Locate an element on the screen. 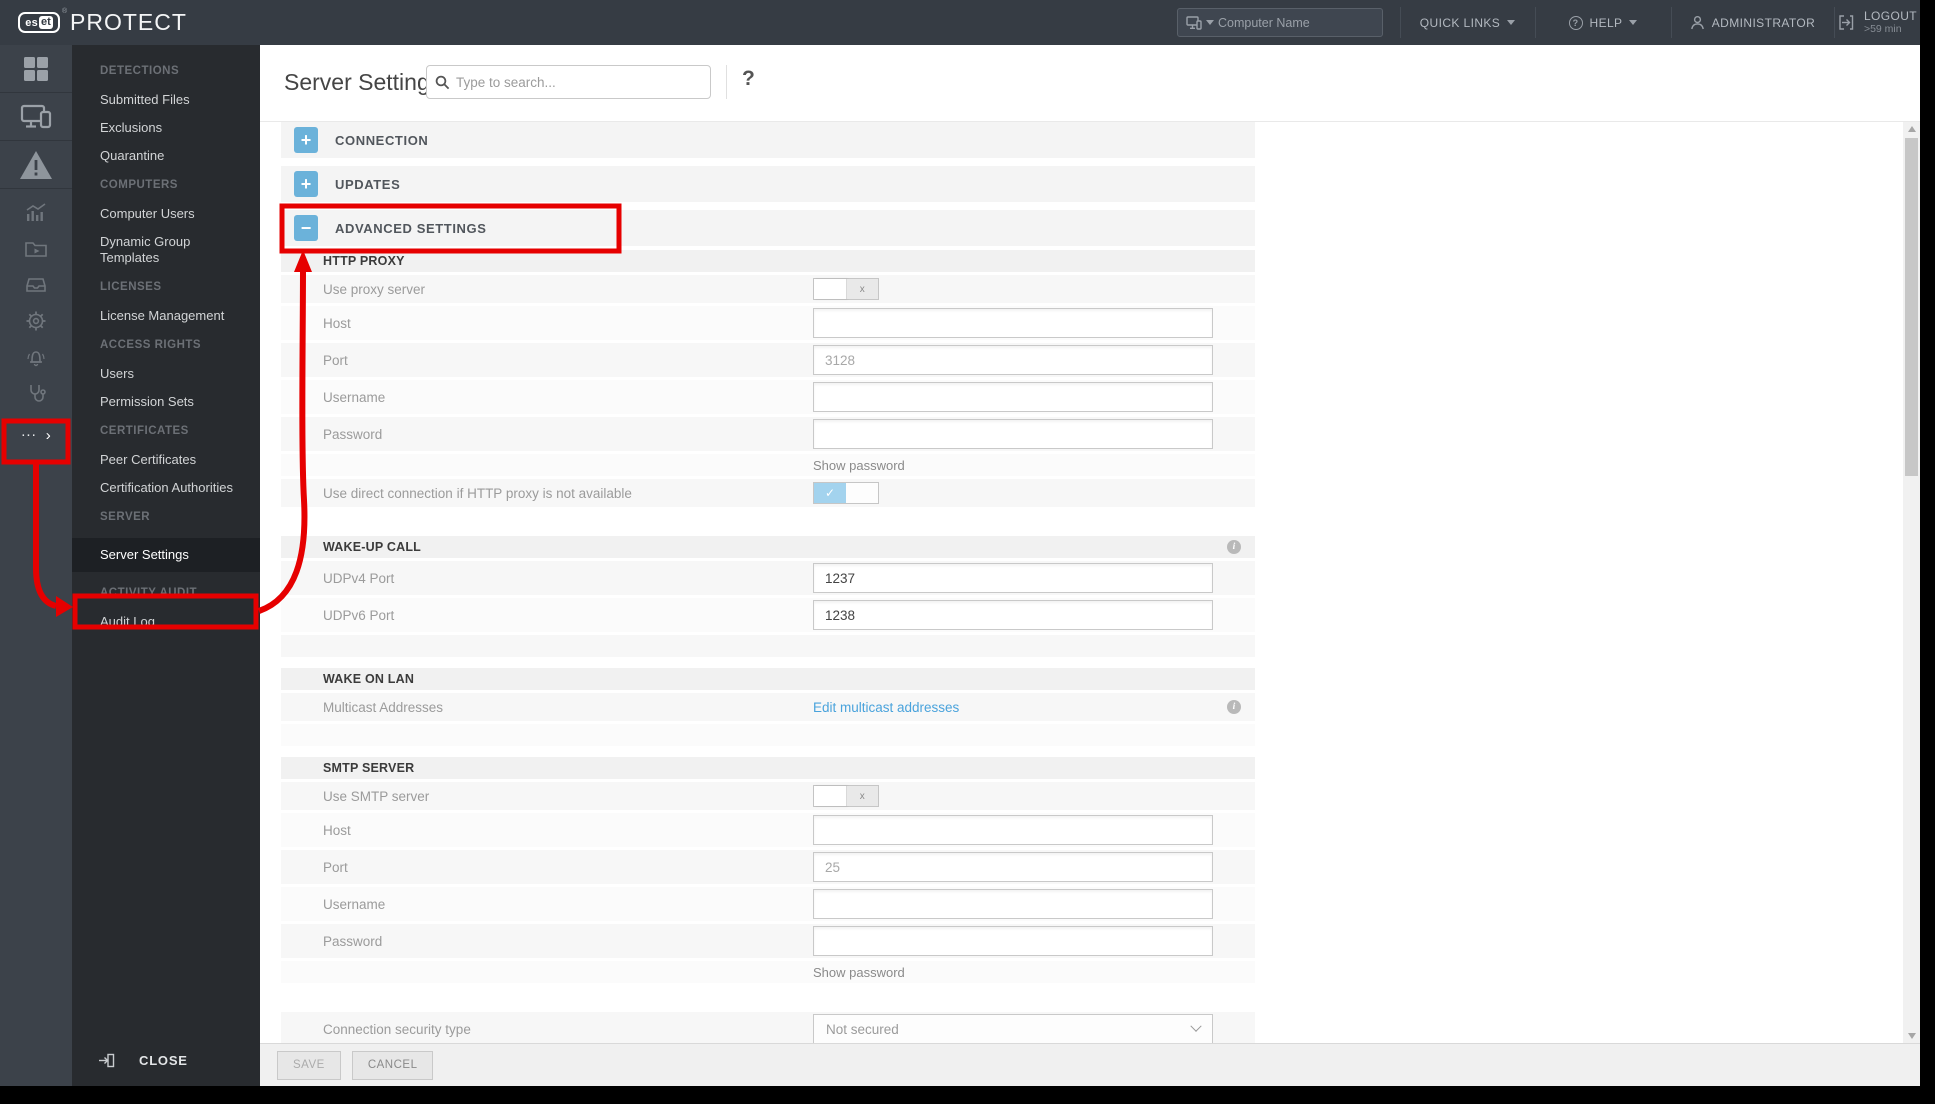 This screenshot has width=1935, height=1104. row-smtp-show-password: Show password is located at coordinates (768, 972).